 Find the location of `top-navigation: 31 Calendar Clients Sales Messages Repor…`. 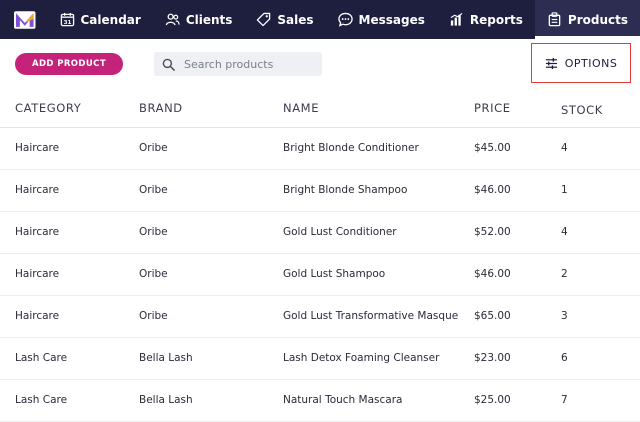

top-navigation: 31 Calendar Clients Sales Messages Repor… is located at coordinates (320, 19).